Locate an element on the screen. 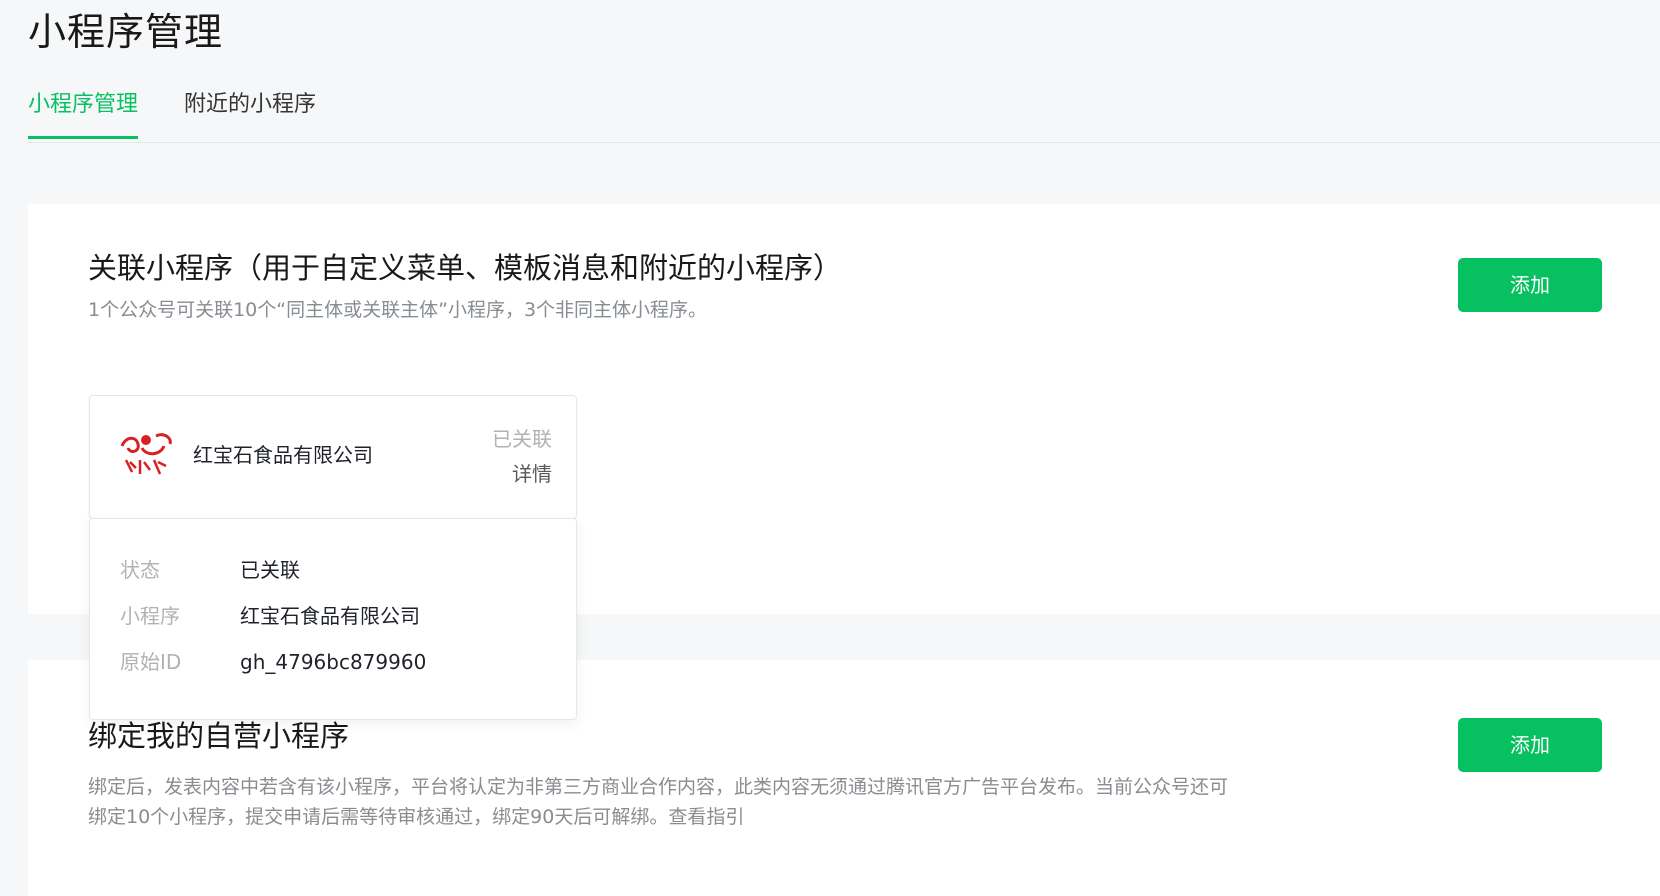  linked-section-title: 关联小程序（用于自定义菜单、模板消息和附近的小程序） is located at coordinates (465, 268).